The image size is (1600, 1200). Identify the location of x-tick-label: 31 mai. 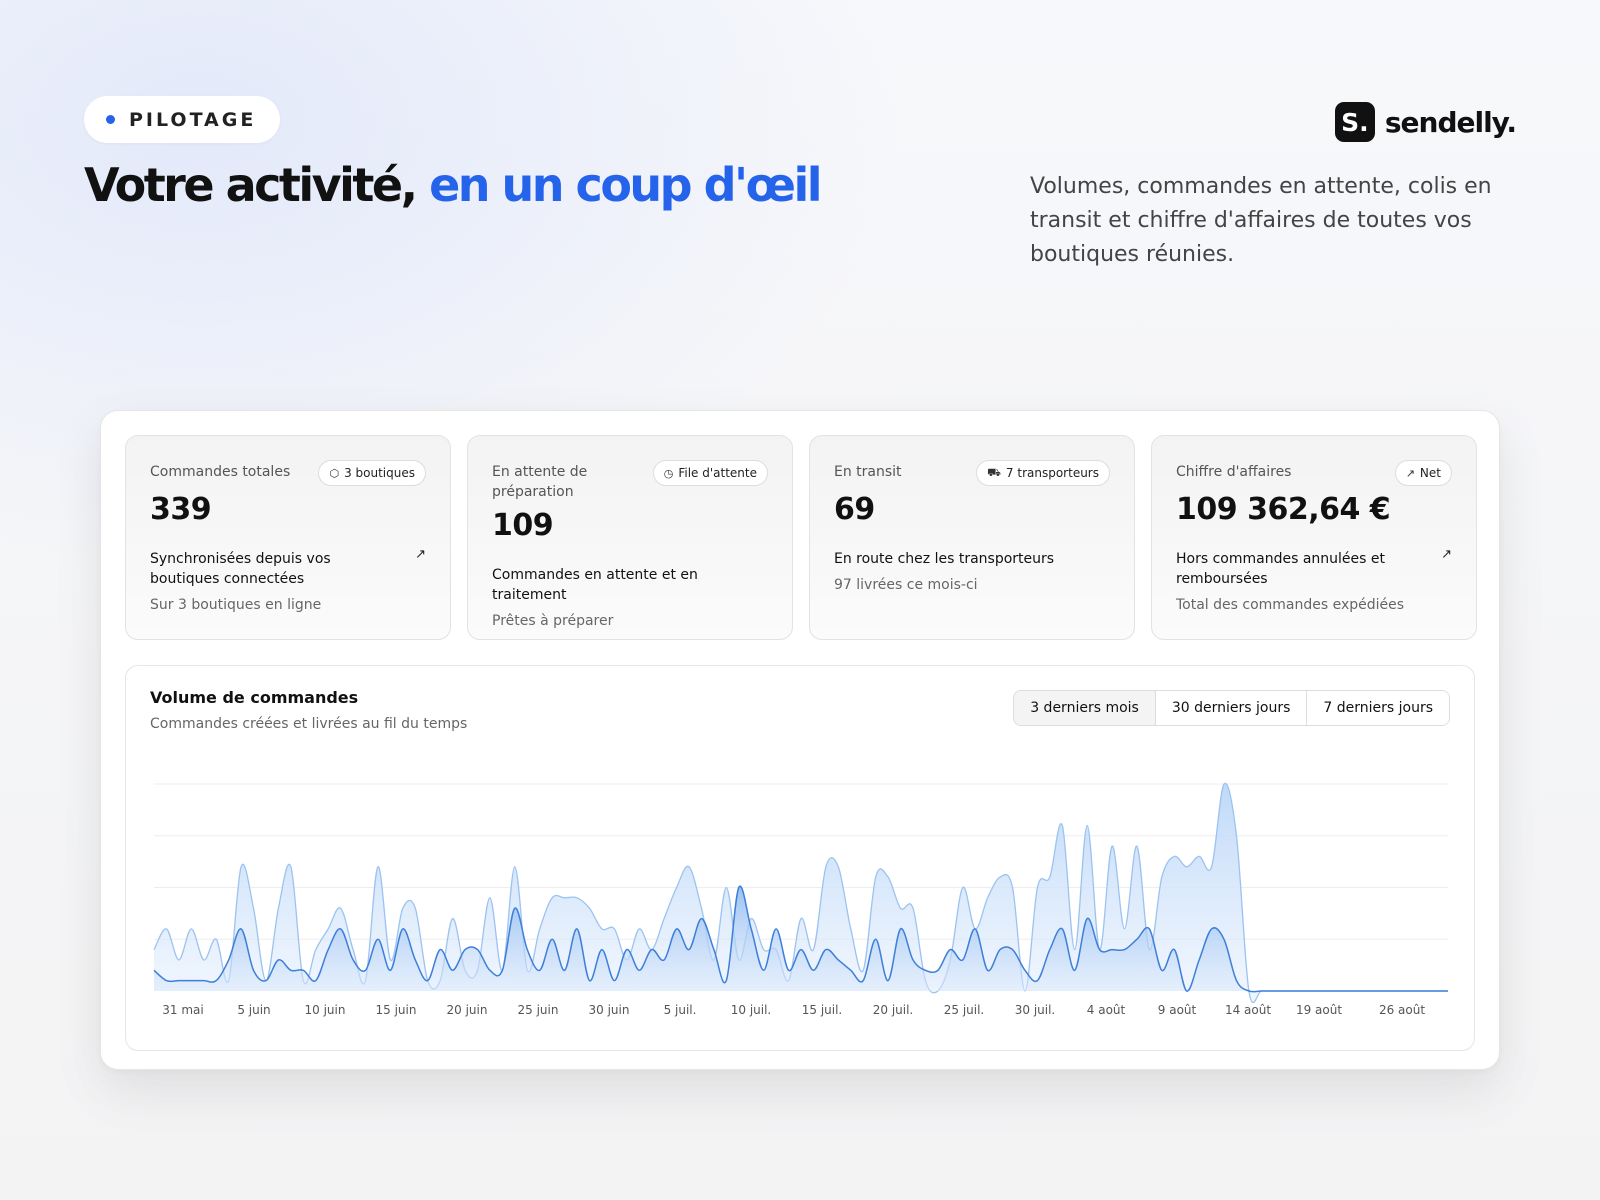
(182, 1010).